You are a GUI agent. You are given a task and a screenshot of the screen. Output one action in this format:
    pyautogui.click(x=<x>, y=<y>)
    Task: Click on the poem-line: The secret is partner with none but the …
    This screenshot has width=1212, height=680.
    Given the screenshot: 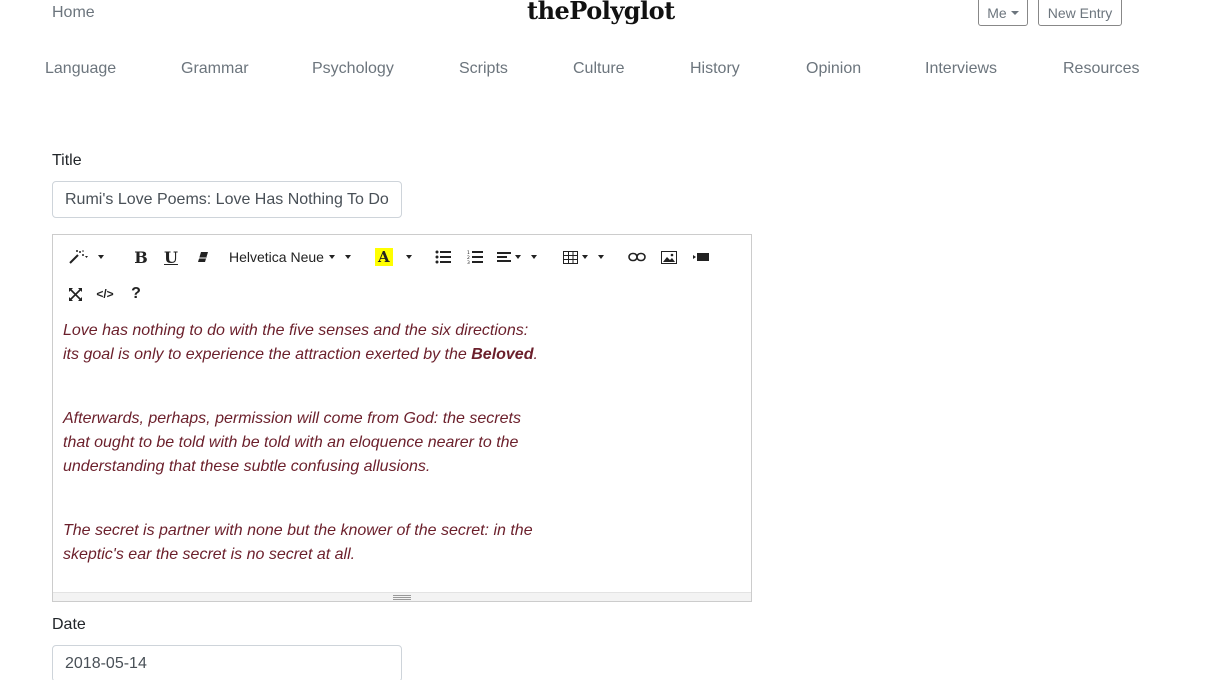 What is the action you would take?
    pyautogui.click(x=298, y=530)
    